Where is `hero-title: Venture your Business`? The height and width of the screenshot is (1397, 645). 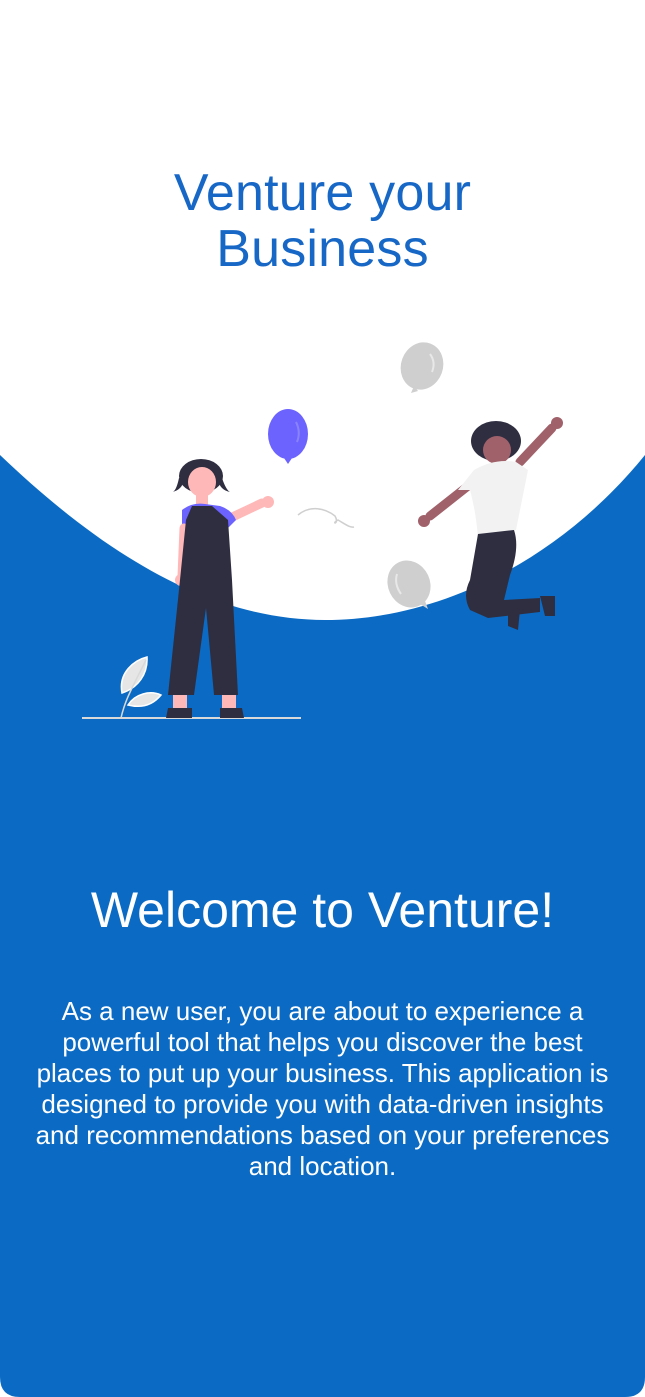 hero-title: Venture your Business is located at coordinates (322, 221).